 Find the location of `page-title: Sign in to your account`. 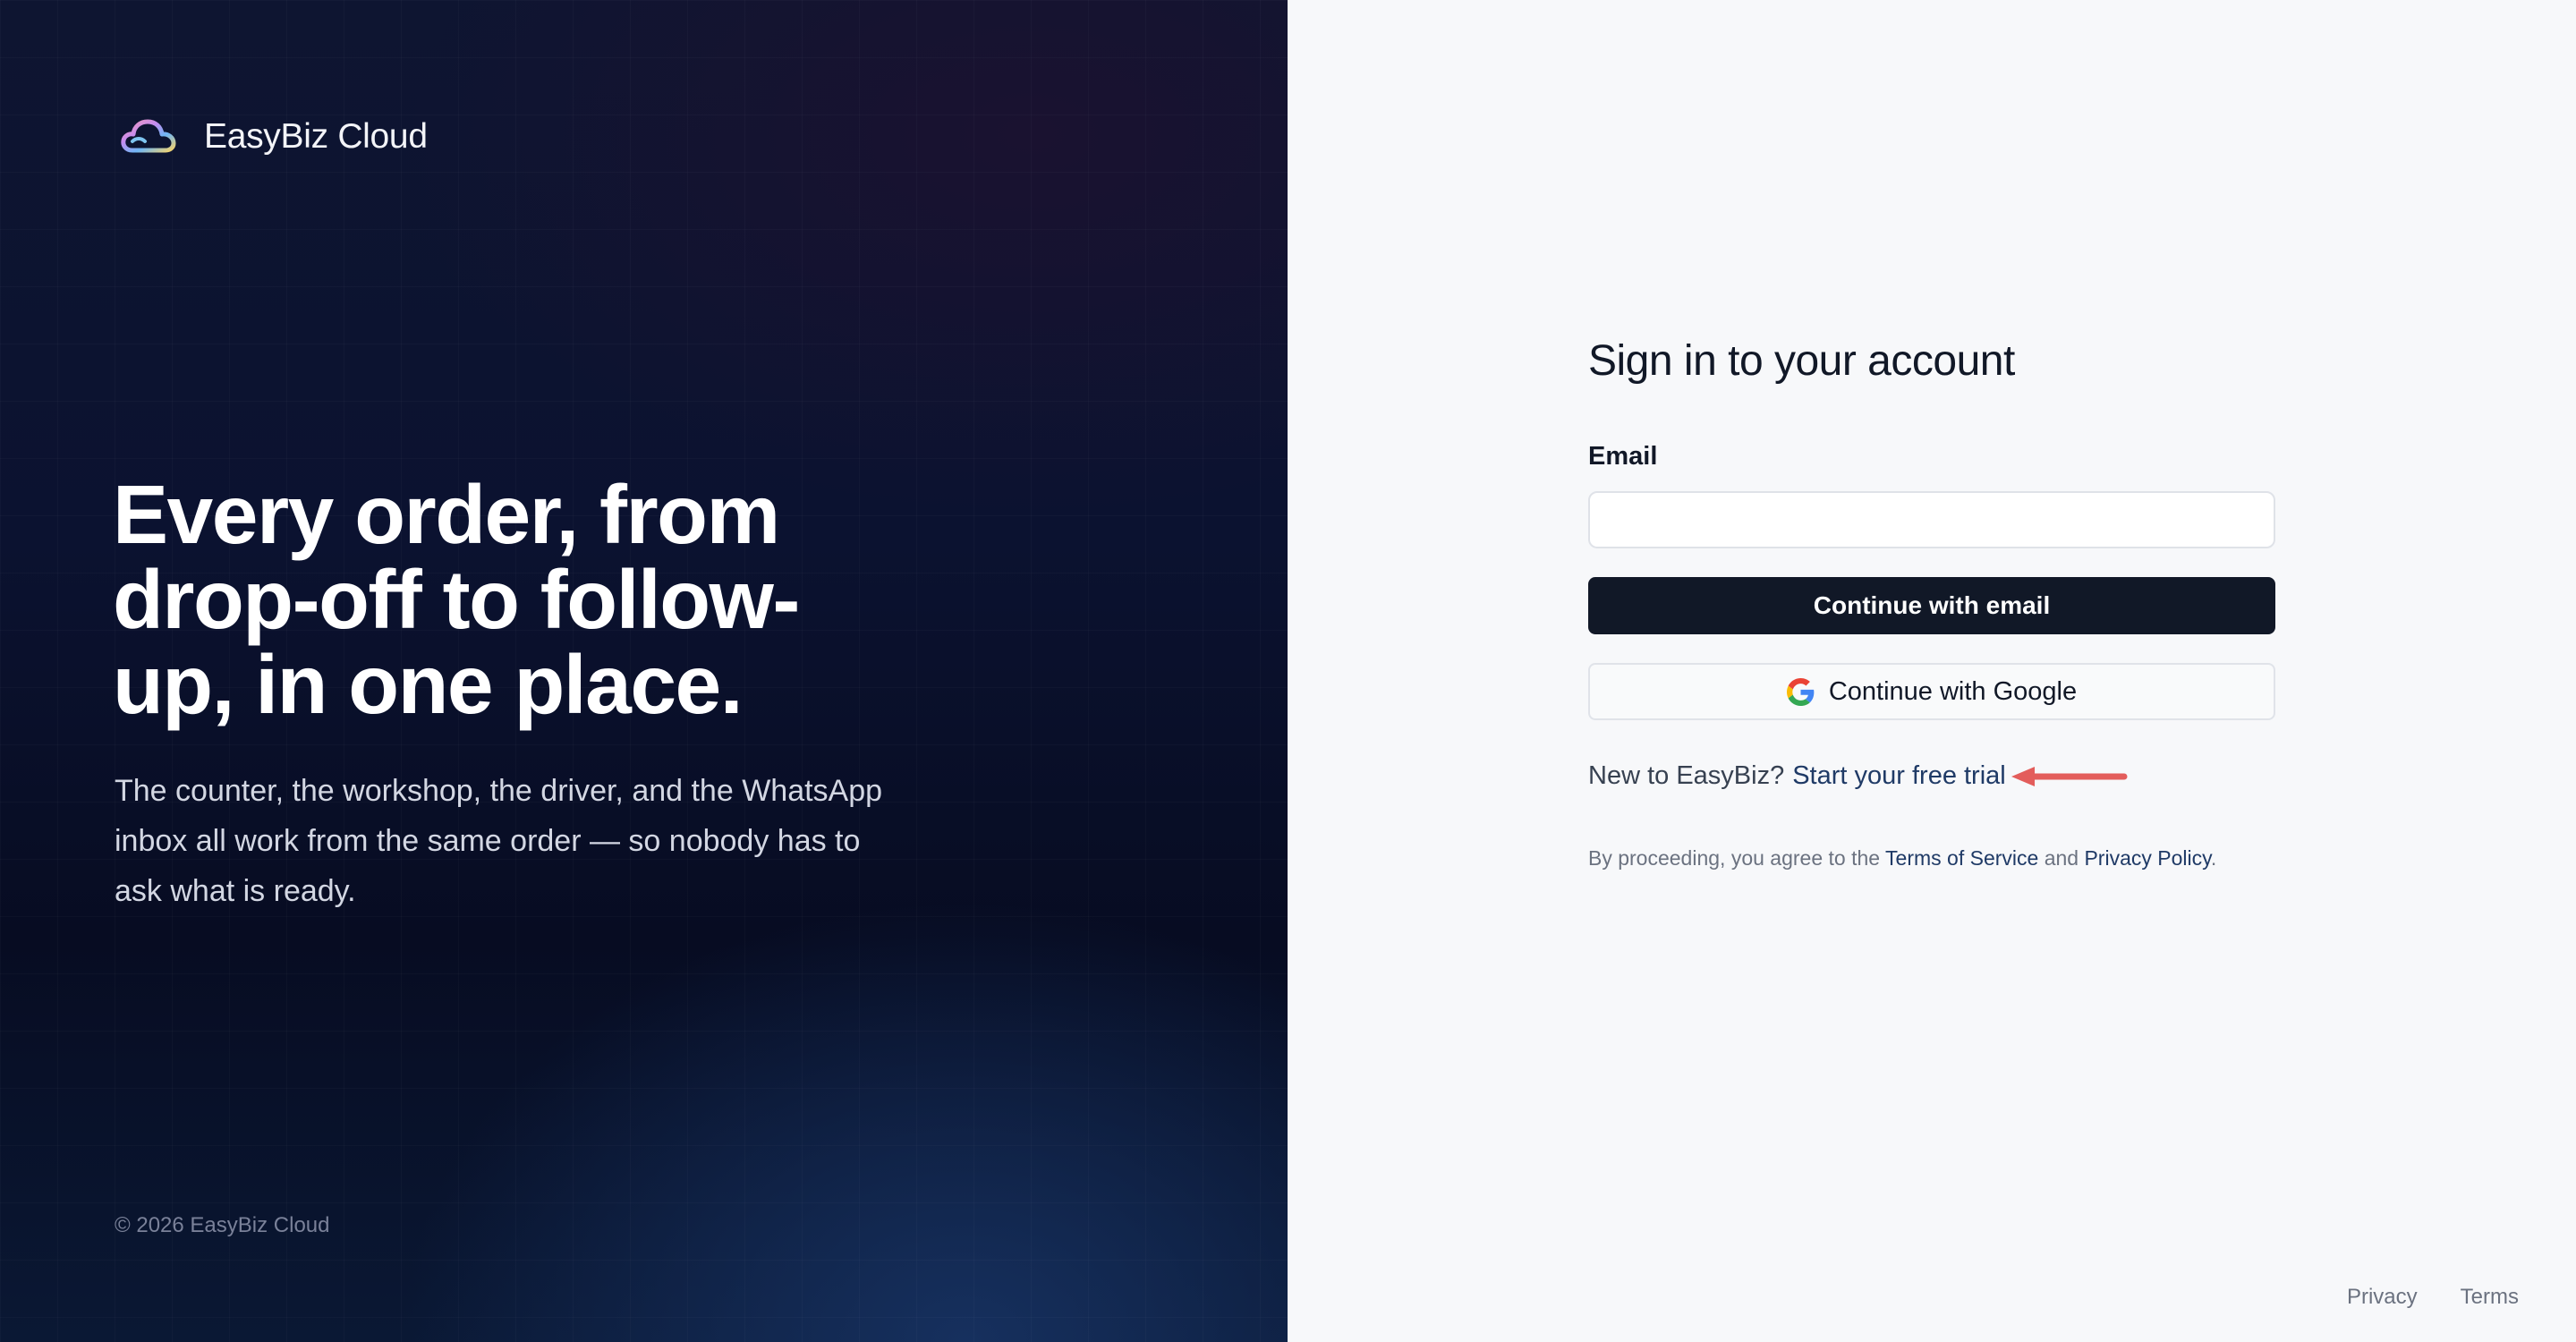

page-title: Sign in to your account is located at coordinates (1801, 361).